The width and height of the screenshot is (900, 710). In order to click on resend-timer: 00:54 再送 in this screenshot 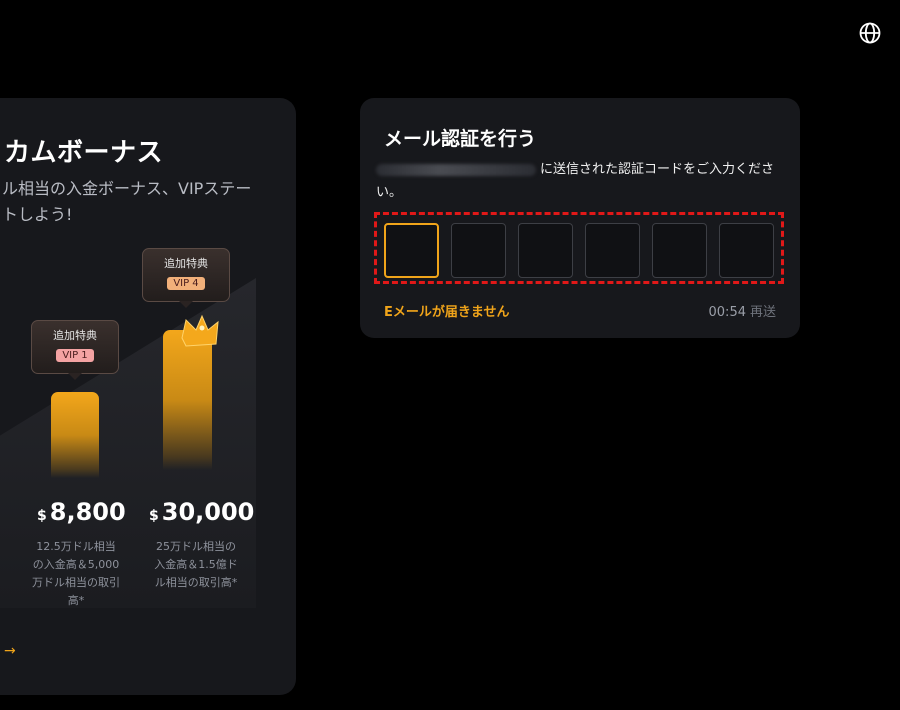, I will do `click(742, 310)`.